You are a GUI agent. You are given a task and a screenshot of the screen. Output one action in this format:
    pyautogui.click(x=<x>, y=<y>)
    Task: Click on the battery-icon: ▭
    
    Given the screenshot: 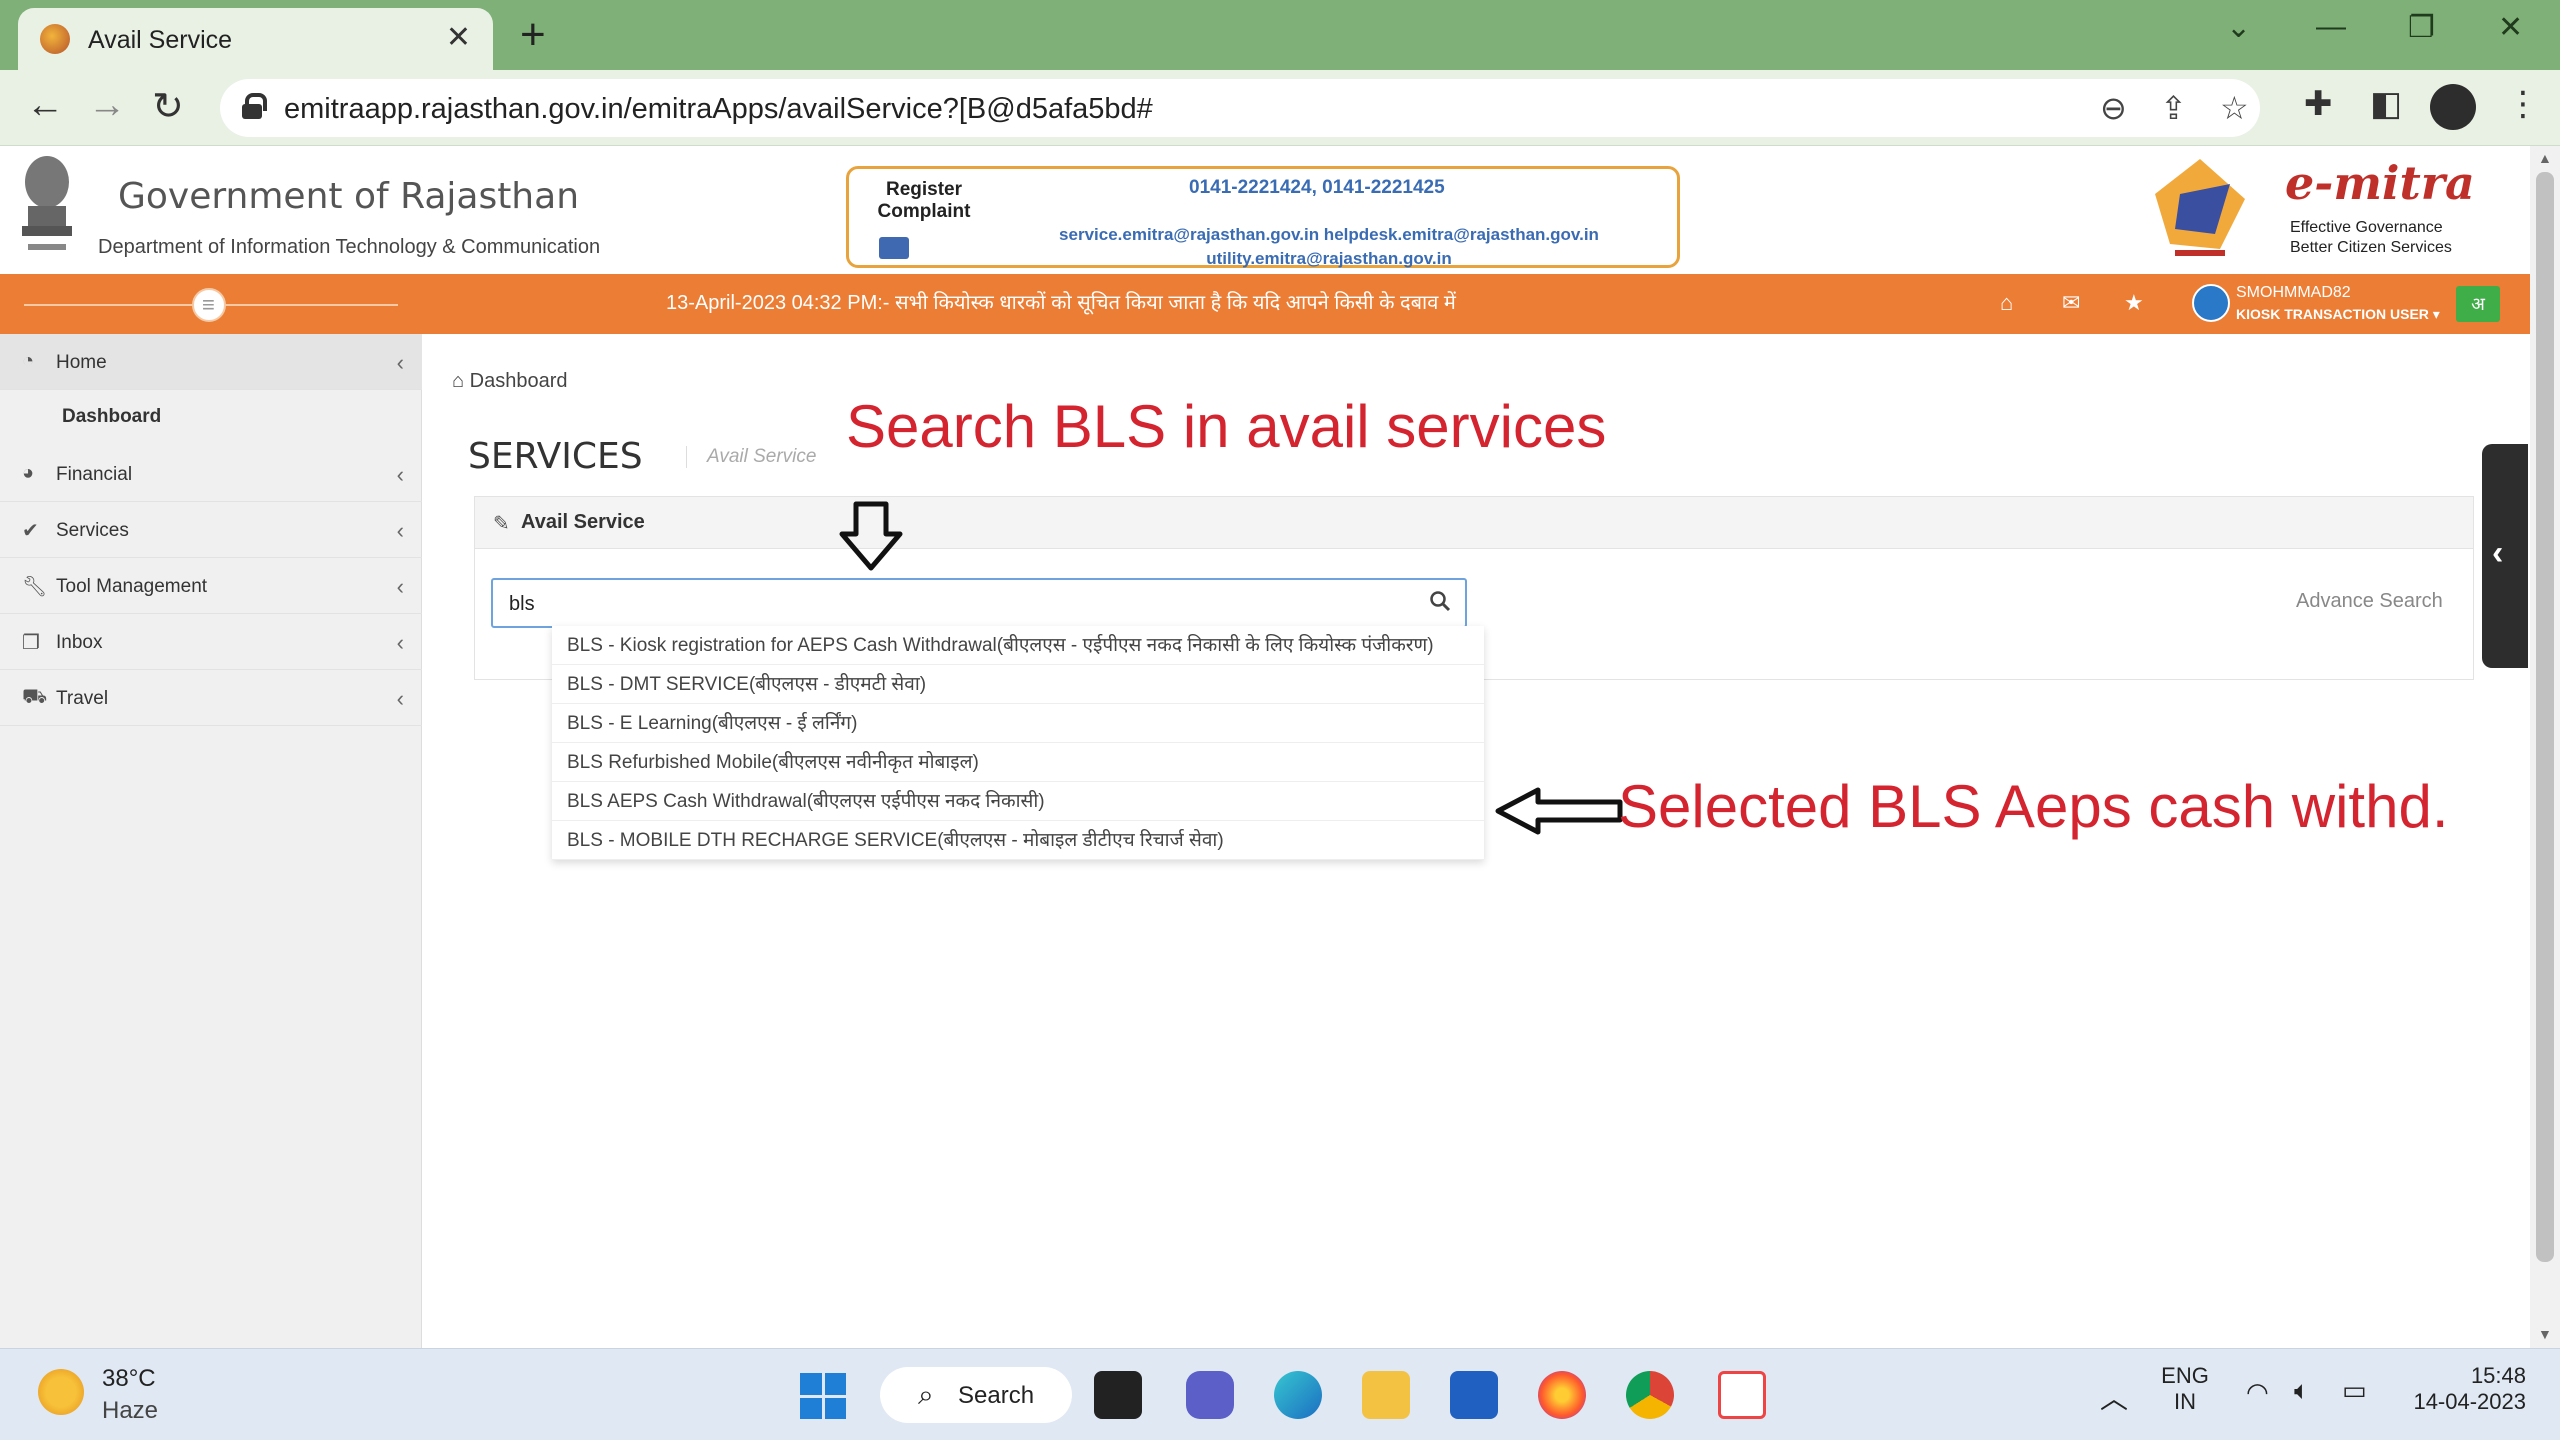 What is the action you would take?
    pyautogui.click(x=2354, y=1390)
    